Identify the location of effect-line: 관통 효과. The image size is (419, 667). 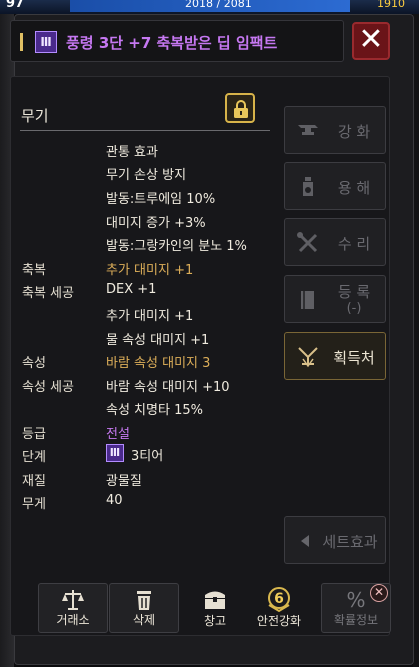
(132, 152).